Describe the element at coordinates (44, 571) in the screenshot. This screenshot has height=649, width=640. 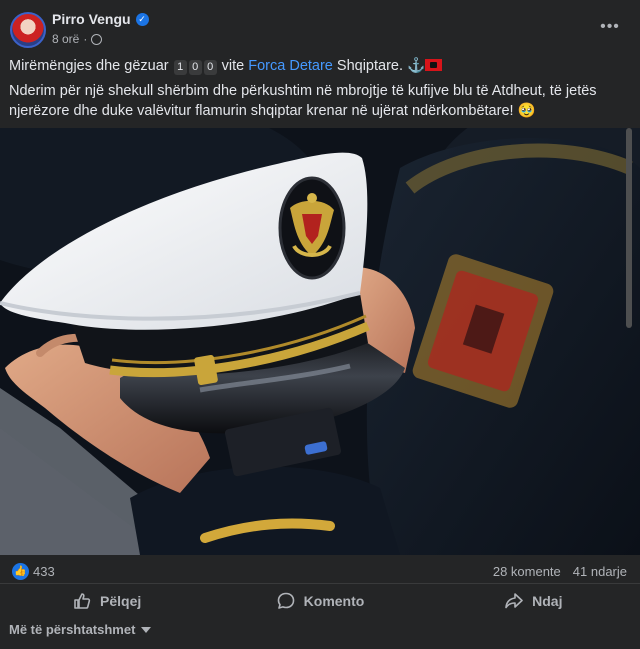
I see `like-count: 433` at that location.